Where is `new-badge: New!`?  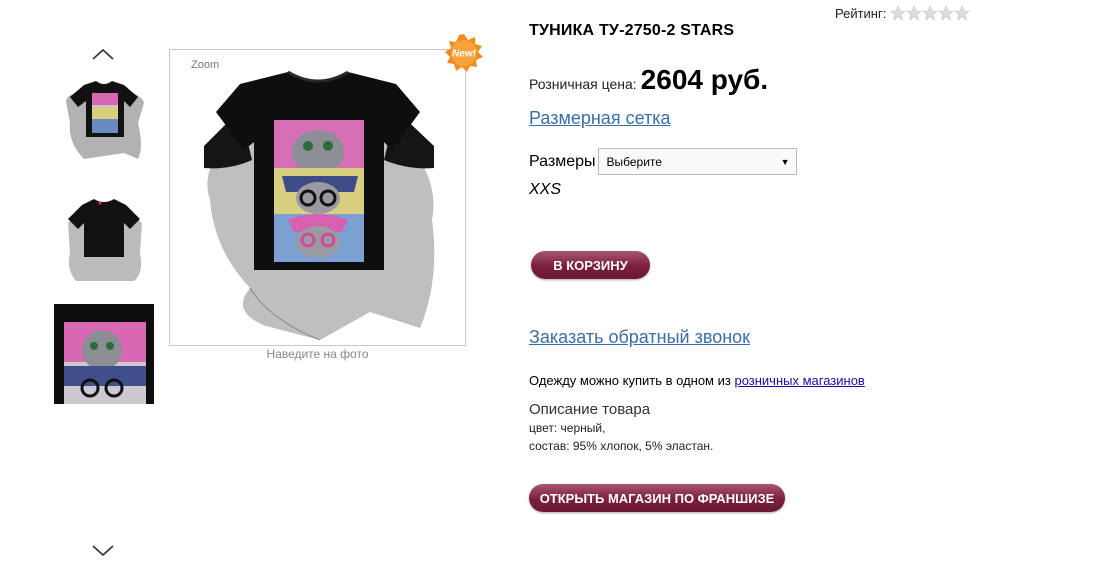
new-badge: New! is located at coordinates (464, 53).